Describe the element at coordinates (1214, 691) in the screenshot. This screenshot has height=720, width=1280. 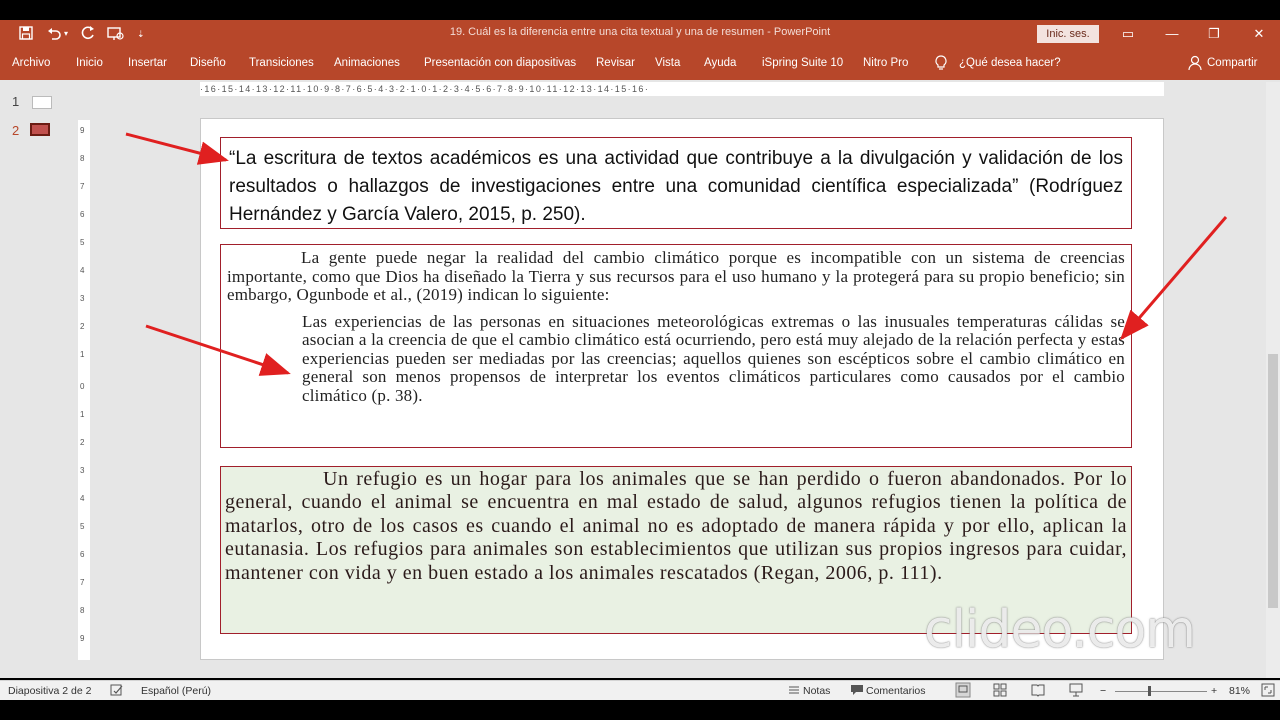
I see `zoom-in-icon: +` at that location.